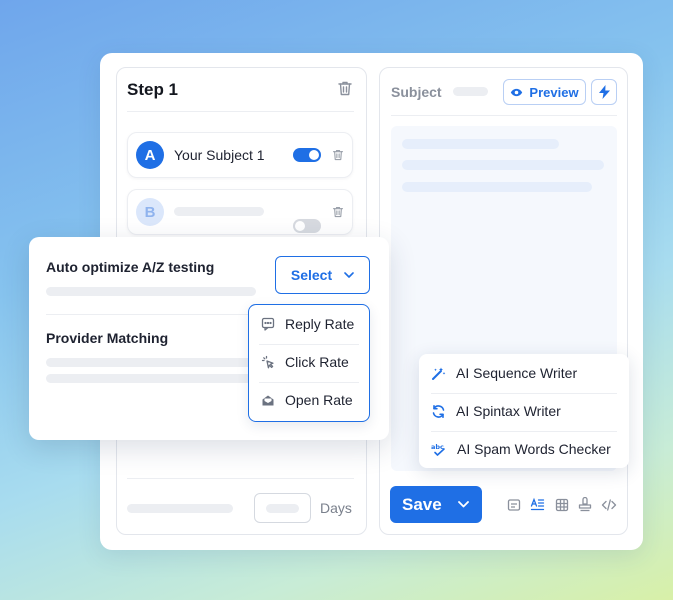 Image resolution: width=673 pixels, height=600 pixels. What do you see at coordinates (439, 373) in the screenshot?
I see `magic-wand-icon` at bounding box center [439, 373].